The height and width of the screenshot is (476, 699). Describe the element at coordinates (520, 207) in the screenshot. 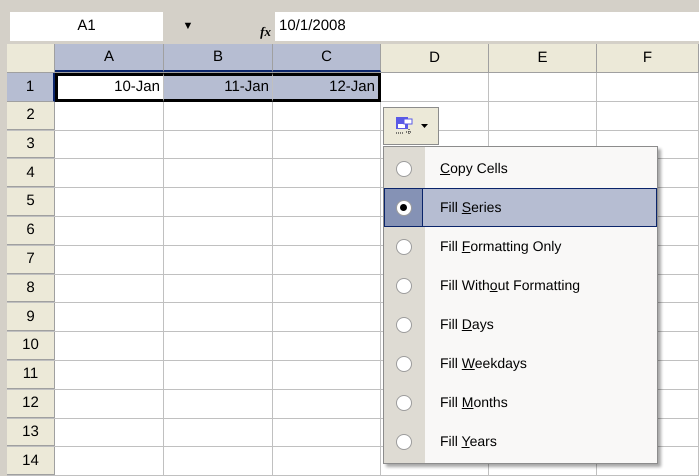

I see `menu-item: Fill Series` at that location.